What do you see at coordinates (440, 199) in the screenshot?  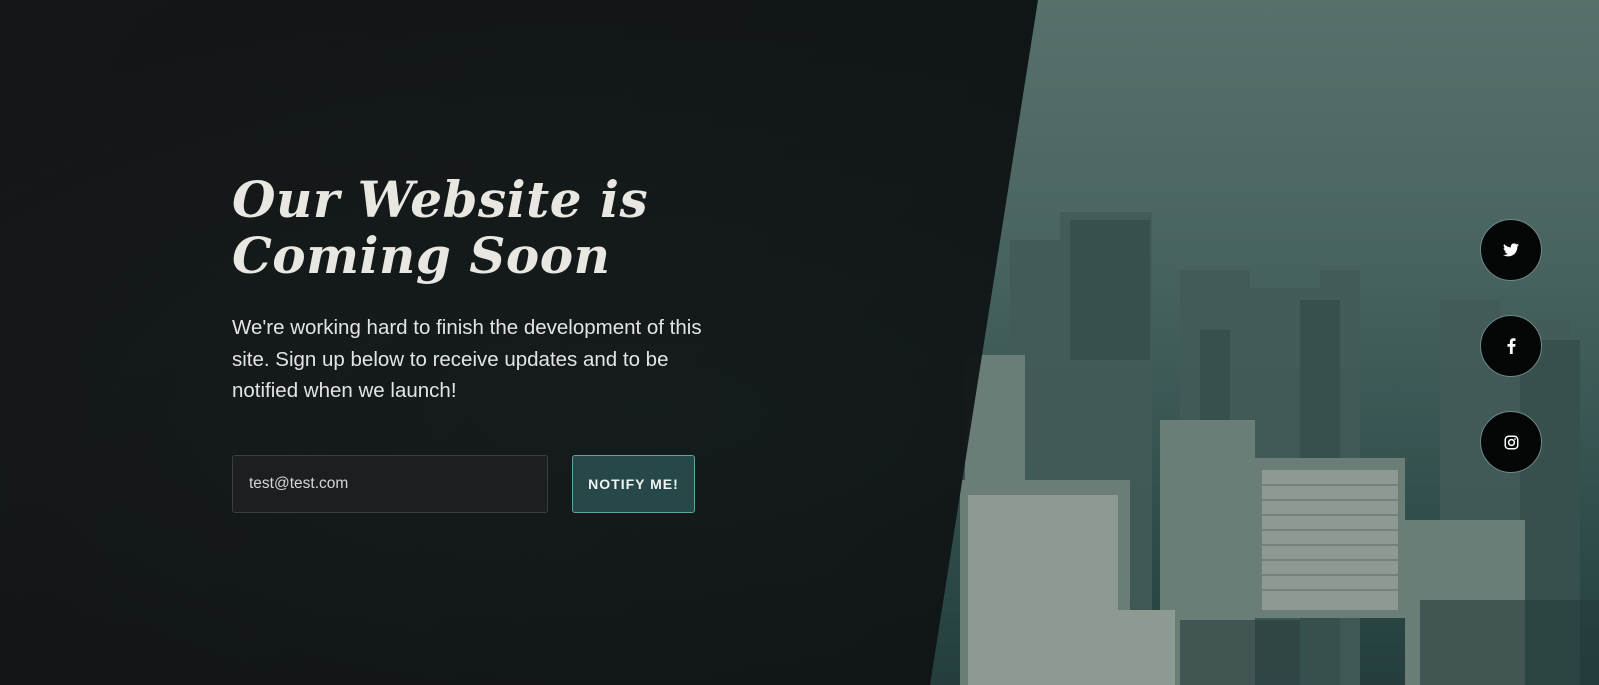 I see `title-line-1: Our Website is` at bounding box center [440, 199].